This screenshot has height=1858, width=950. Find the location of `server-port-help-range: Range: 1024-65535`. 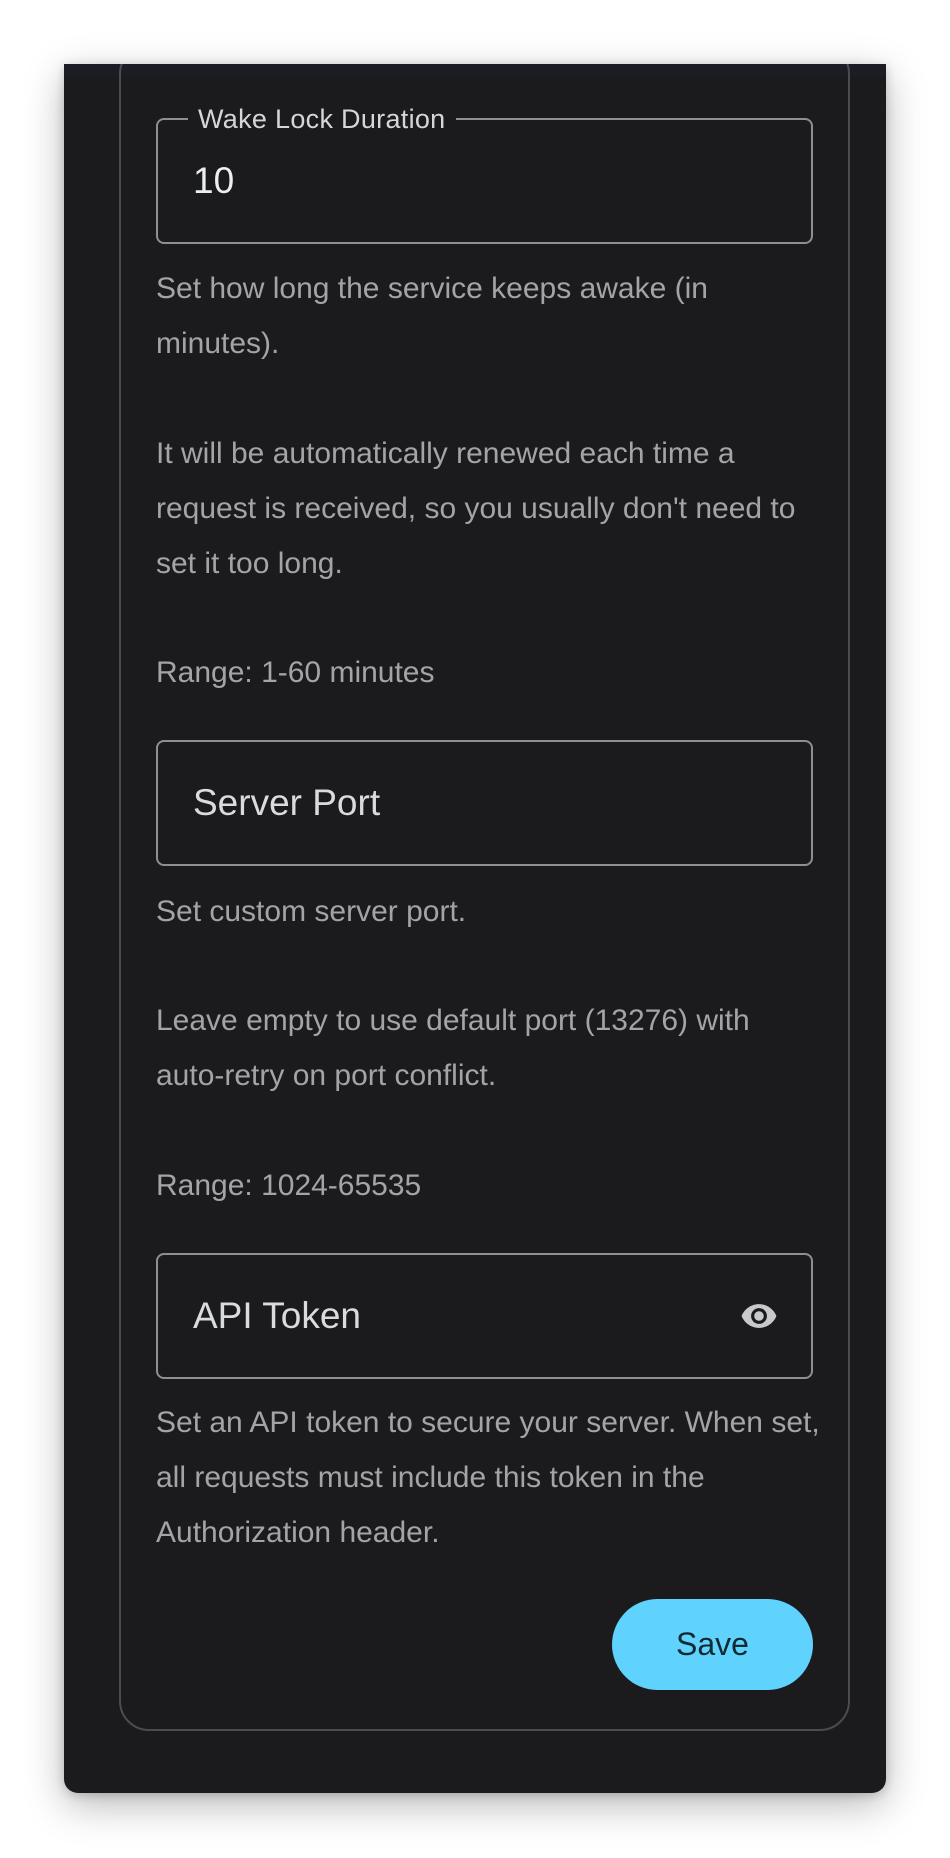

server-port-help-range: Range: 1024-65535 is located at coordinates (289, 1185).